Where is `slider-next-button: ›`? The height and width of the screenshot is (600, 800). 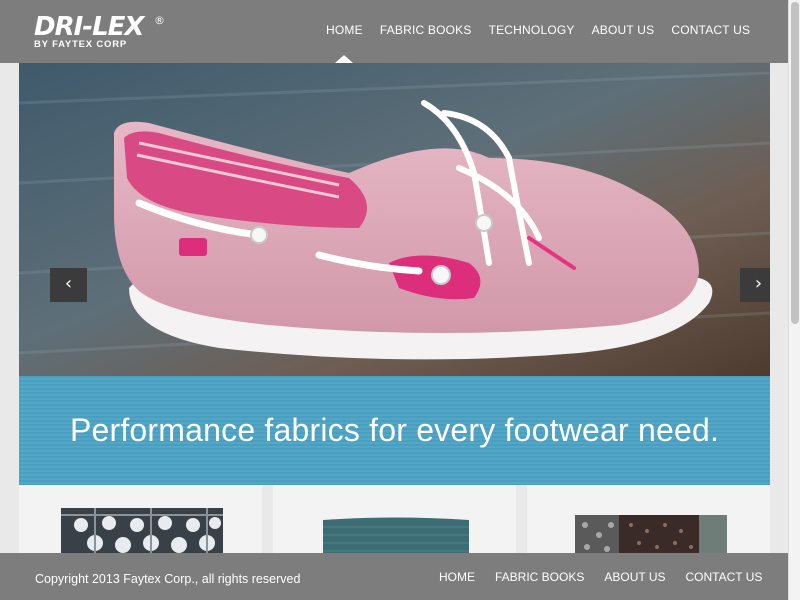 slider-next-button: › is located at coordinates (755, 285).